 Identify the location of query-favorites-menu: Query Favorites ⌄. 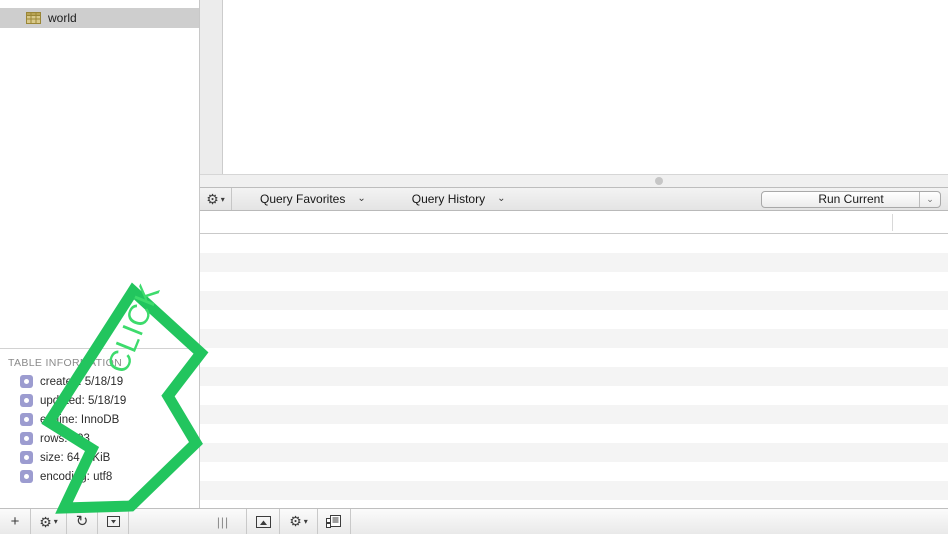
(313, 199).